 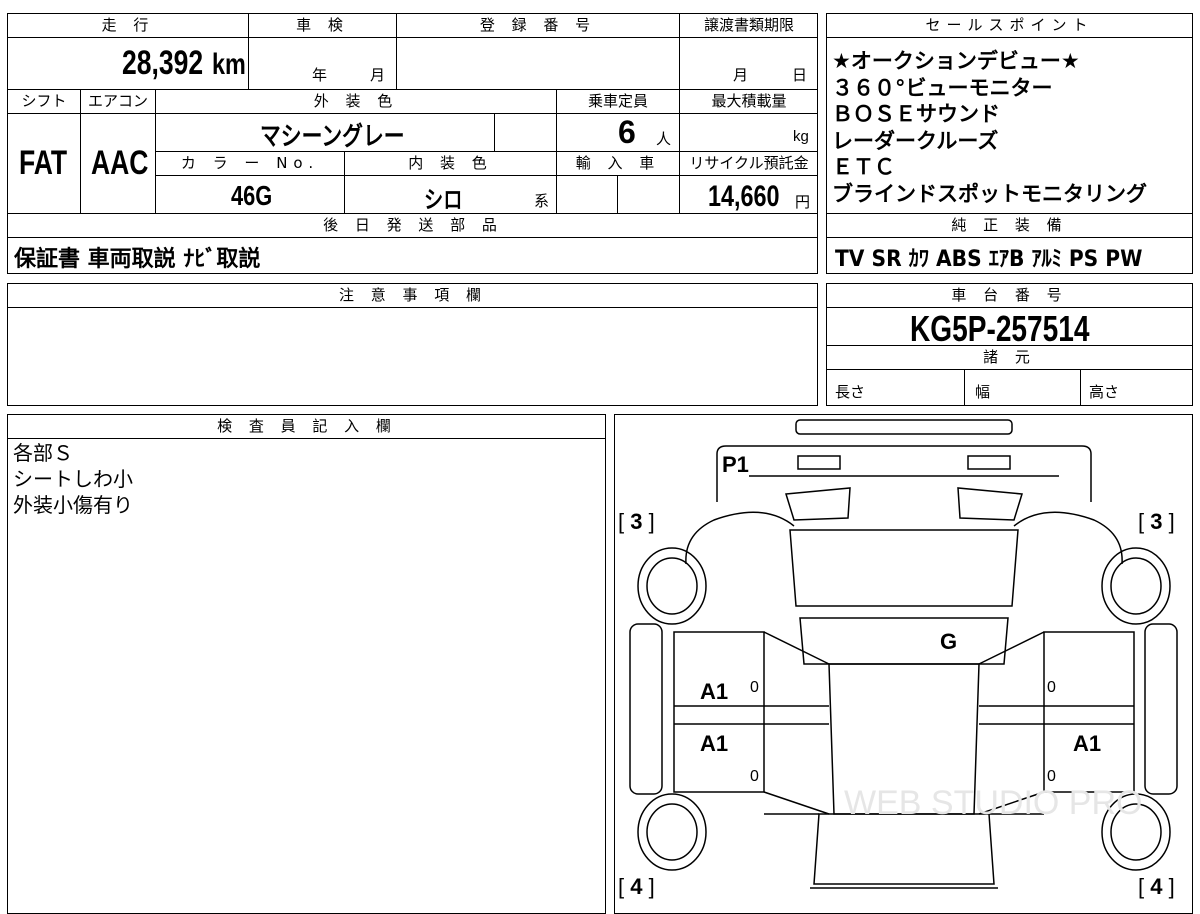 What do you see at coordinates (1009, 357) in the screenshot?
I see `specs-label: 諸 元` at bounding box center [1009, 357].